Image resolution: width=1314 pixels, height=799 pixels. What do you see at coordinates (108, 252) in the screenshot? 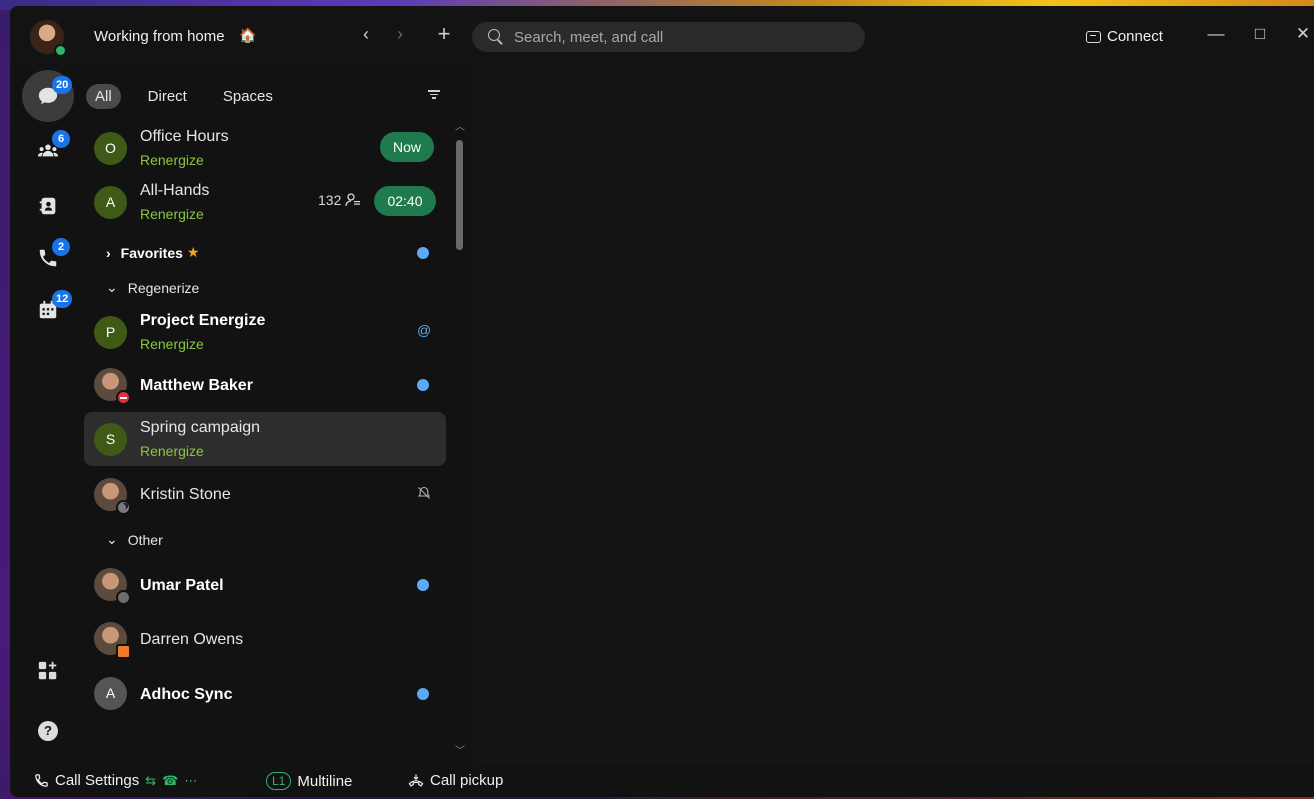
I see `chevron-right-icon: ›` at bounding box center [108, 252].